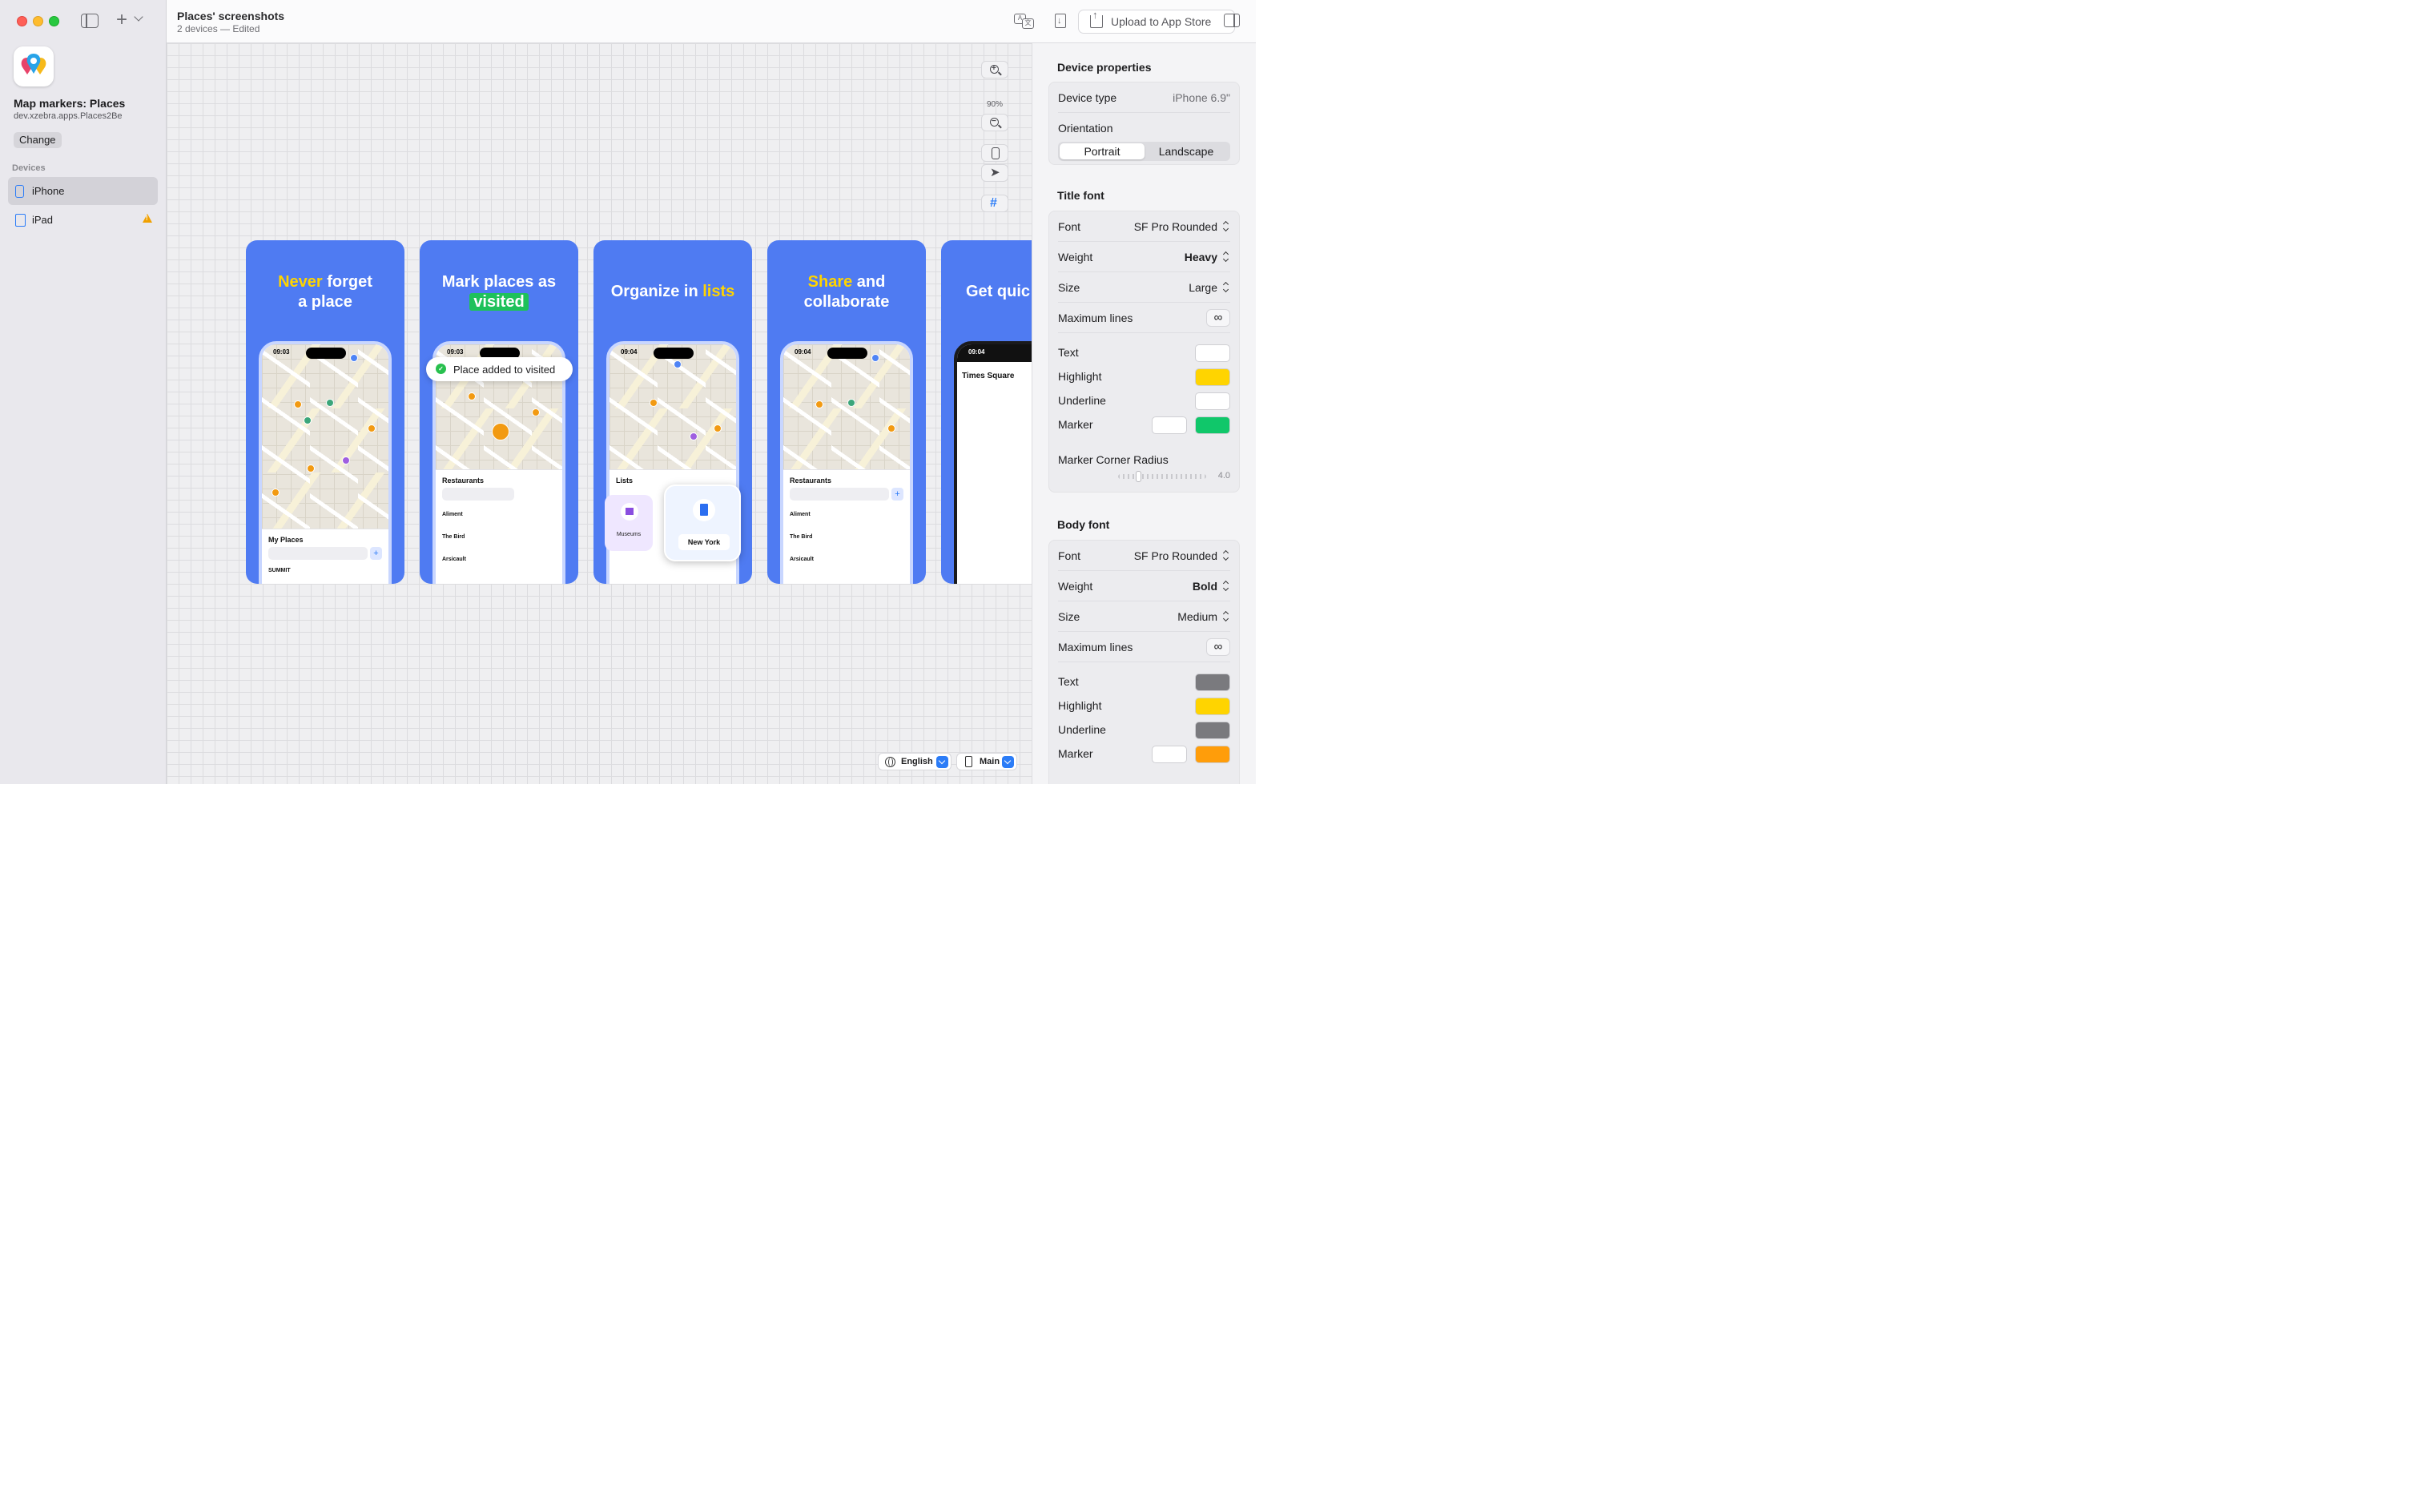 The image size is (2422, 1512). Describe the element at coordinates (1144, 257) in the screenshot. I see `title-weight-row: Weight Heavy` at that location.